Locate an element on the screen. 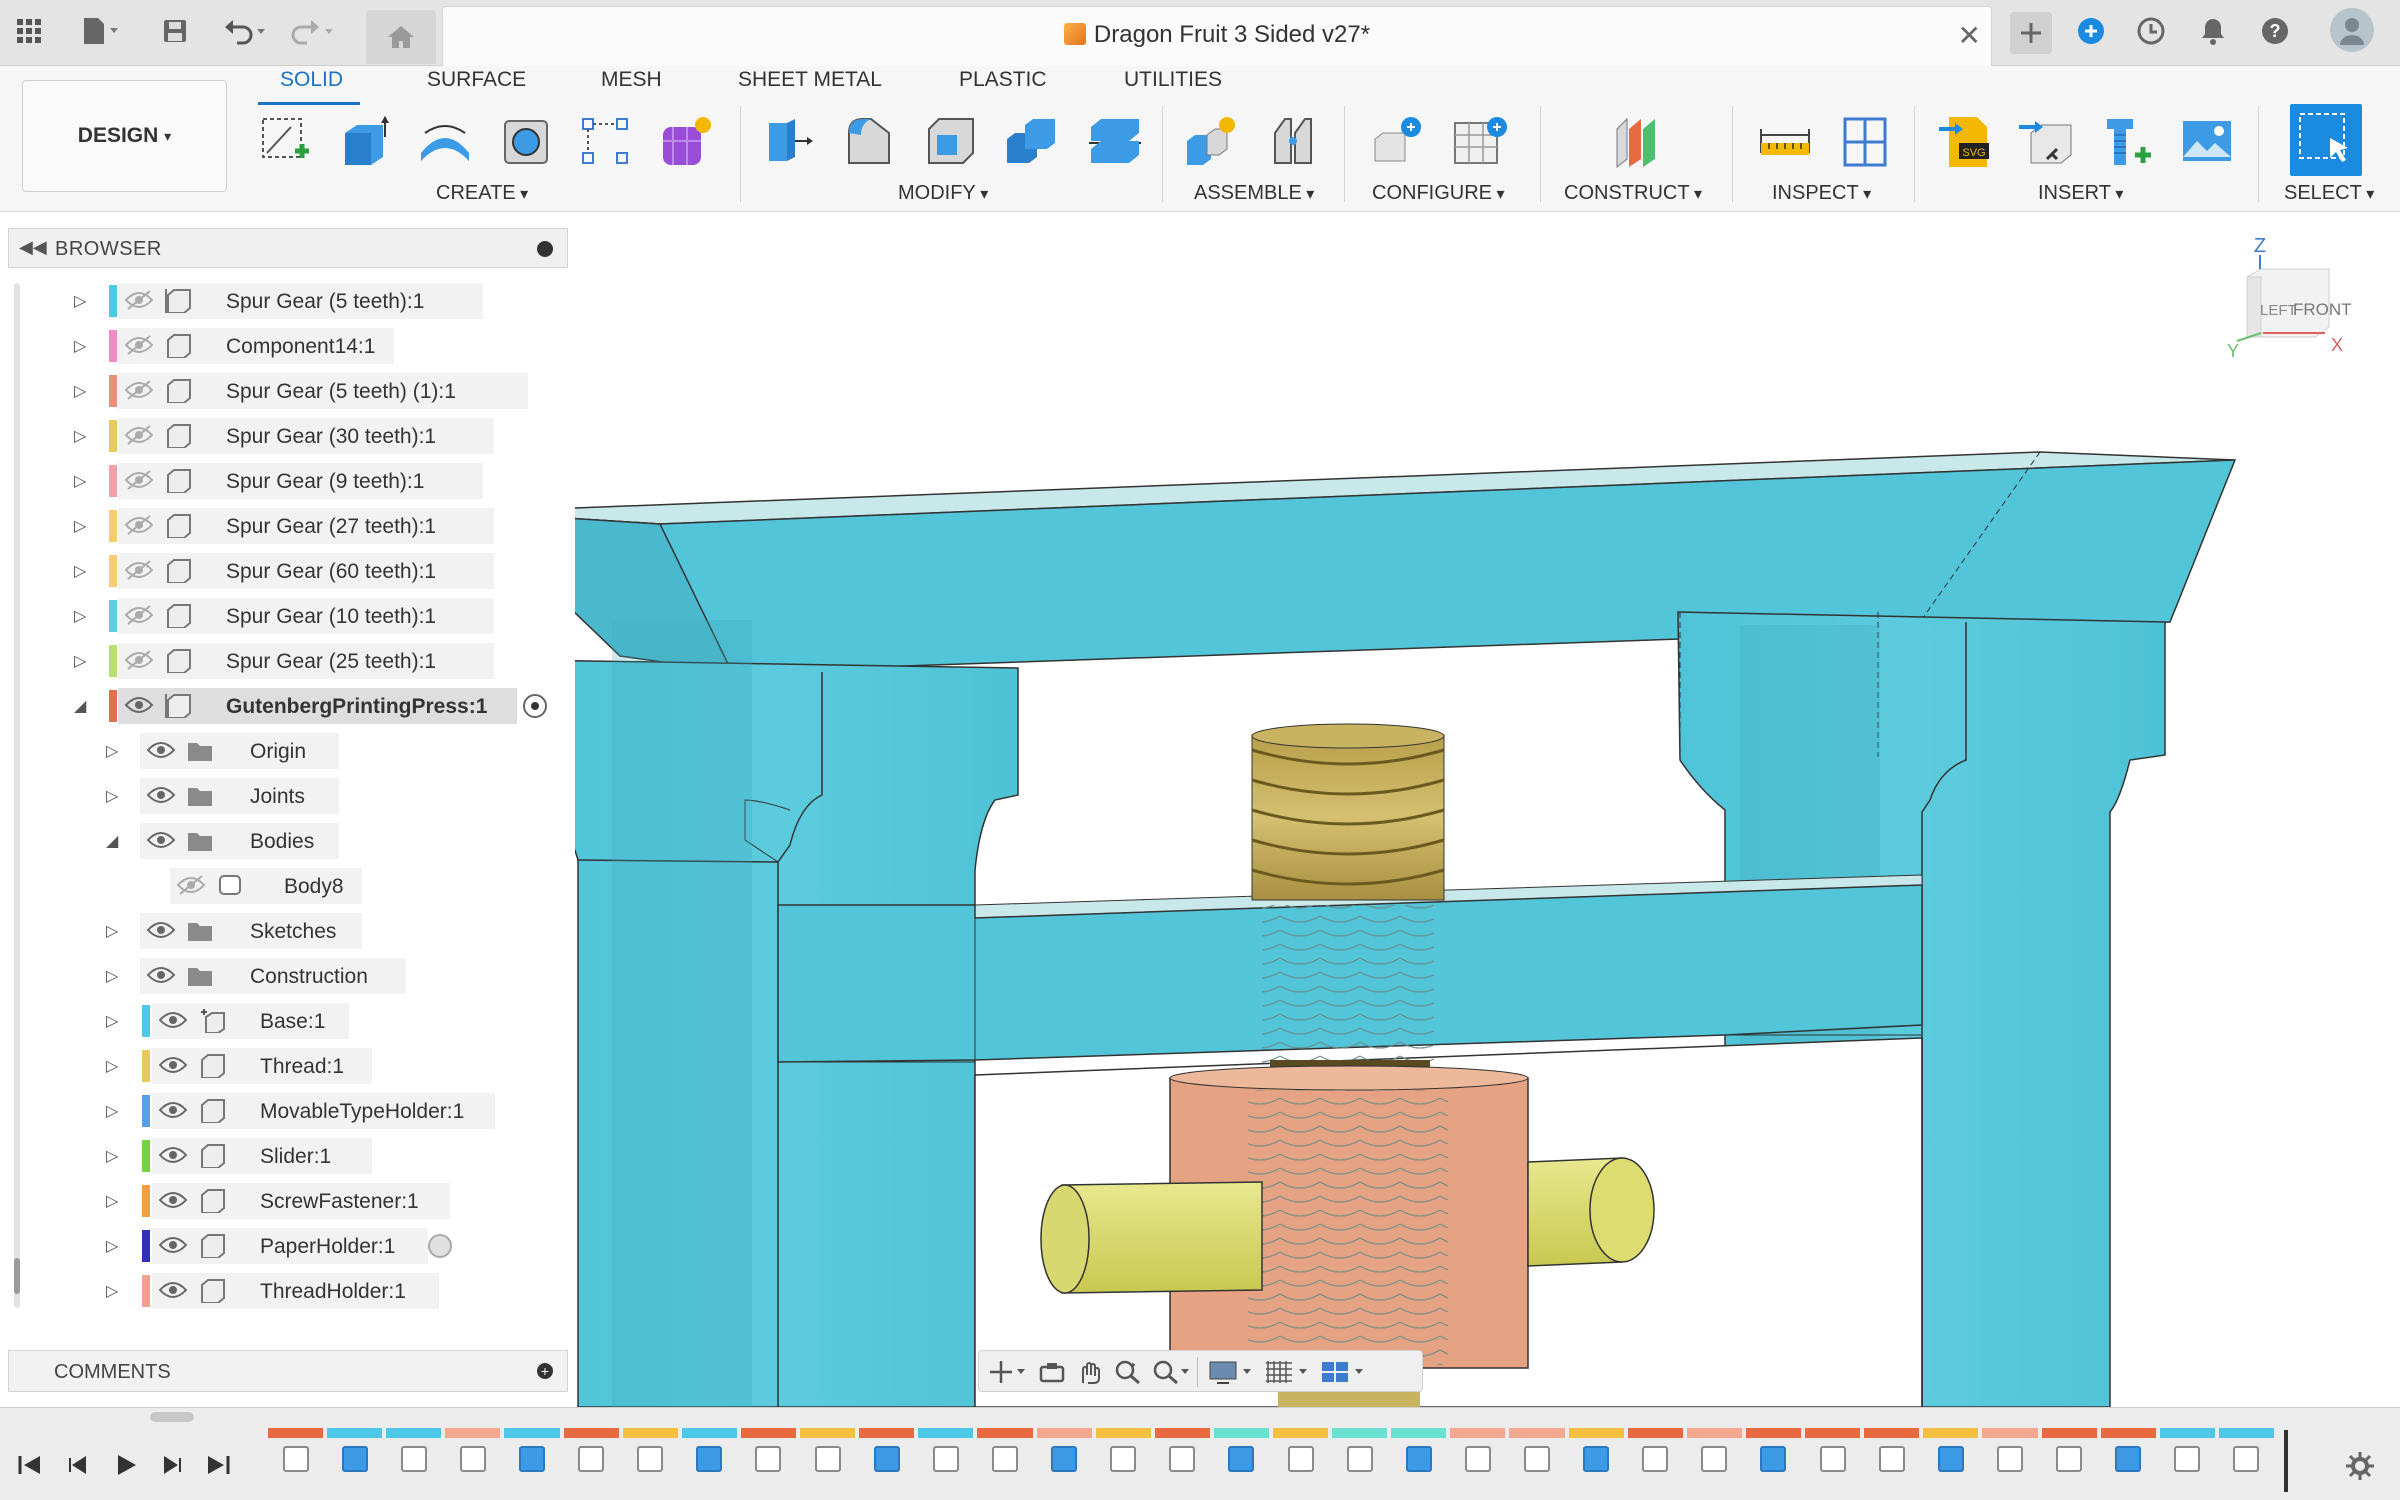 The image size is (2400, 1500). configuration-table-icon is located at coordinates (1481, 141).